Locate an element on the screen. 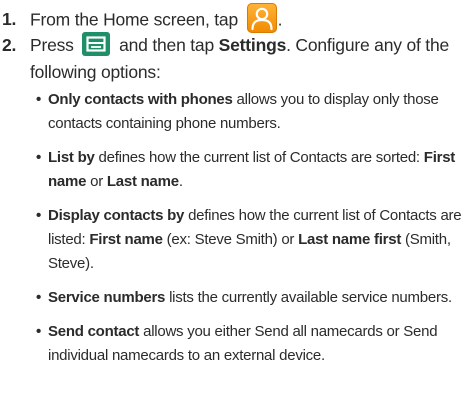  option-connector: or is located at coordinates (96, 181).